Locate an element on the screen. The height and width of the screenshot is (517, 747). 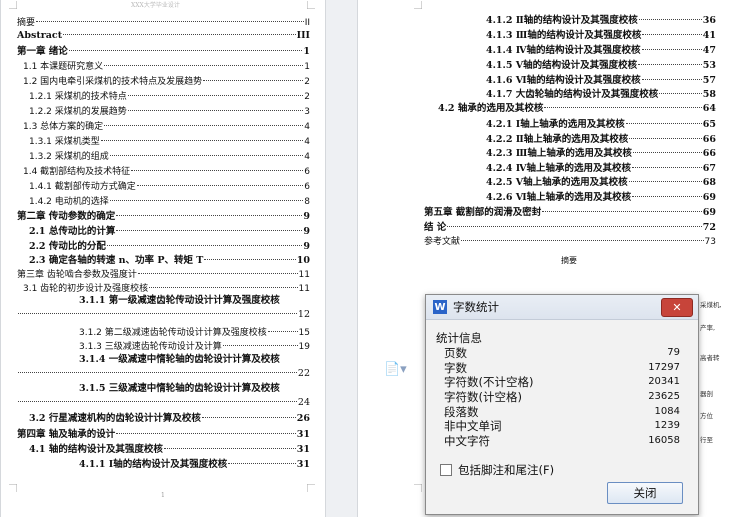
toc-entry: 1.3.1 采煤机类型 4 is located at coordinates (169, 142).